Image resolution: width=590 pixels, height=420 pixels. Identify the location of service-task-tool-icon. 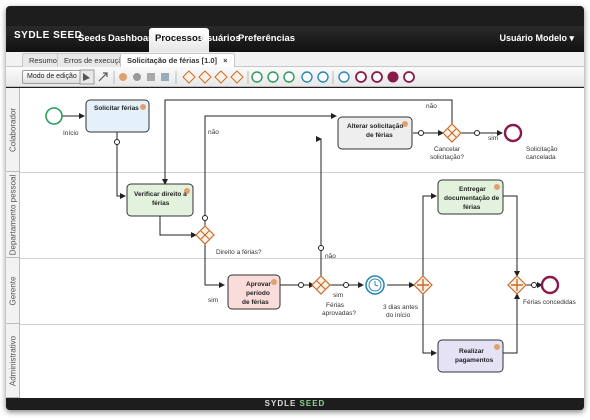
(137, 77).